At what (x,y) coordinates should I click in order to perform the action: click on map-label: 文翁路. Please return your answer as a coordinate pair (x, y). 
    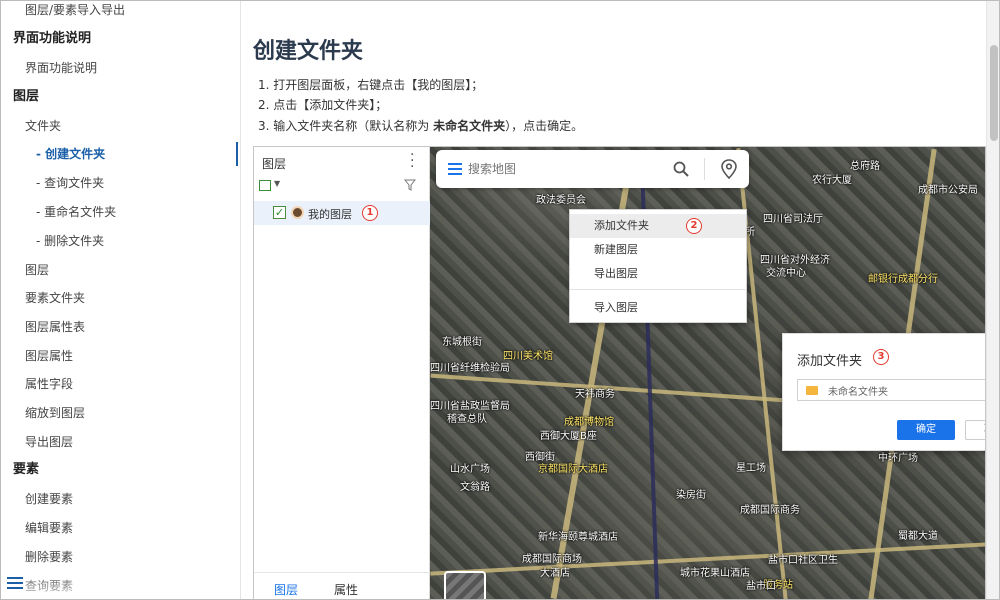
    Looking at the image, I should click on (475, 487).